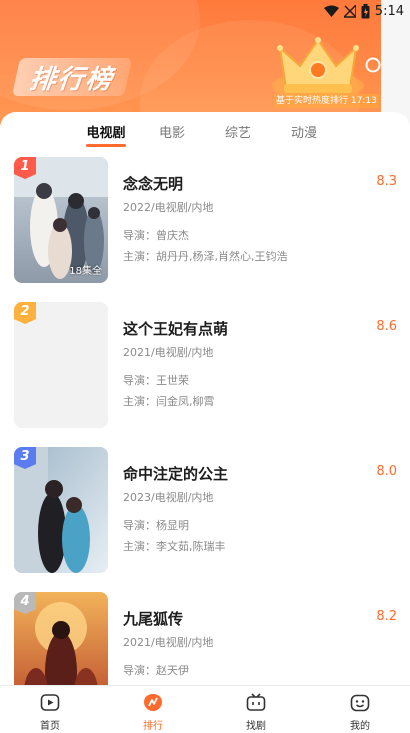  I want to click on item-title: 九尾狐传, so click(153, 619).